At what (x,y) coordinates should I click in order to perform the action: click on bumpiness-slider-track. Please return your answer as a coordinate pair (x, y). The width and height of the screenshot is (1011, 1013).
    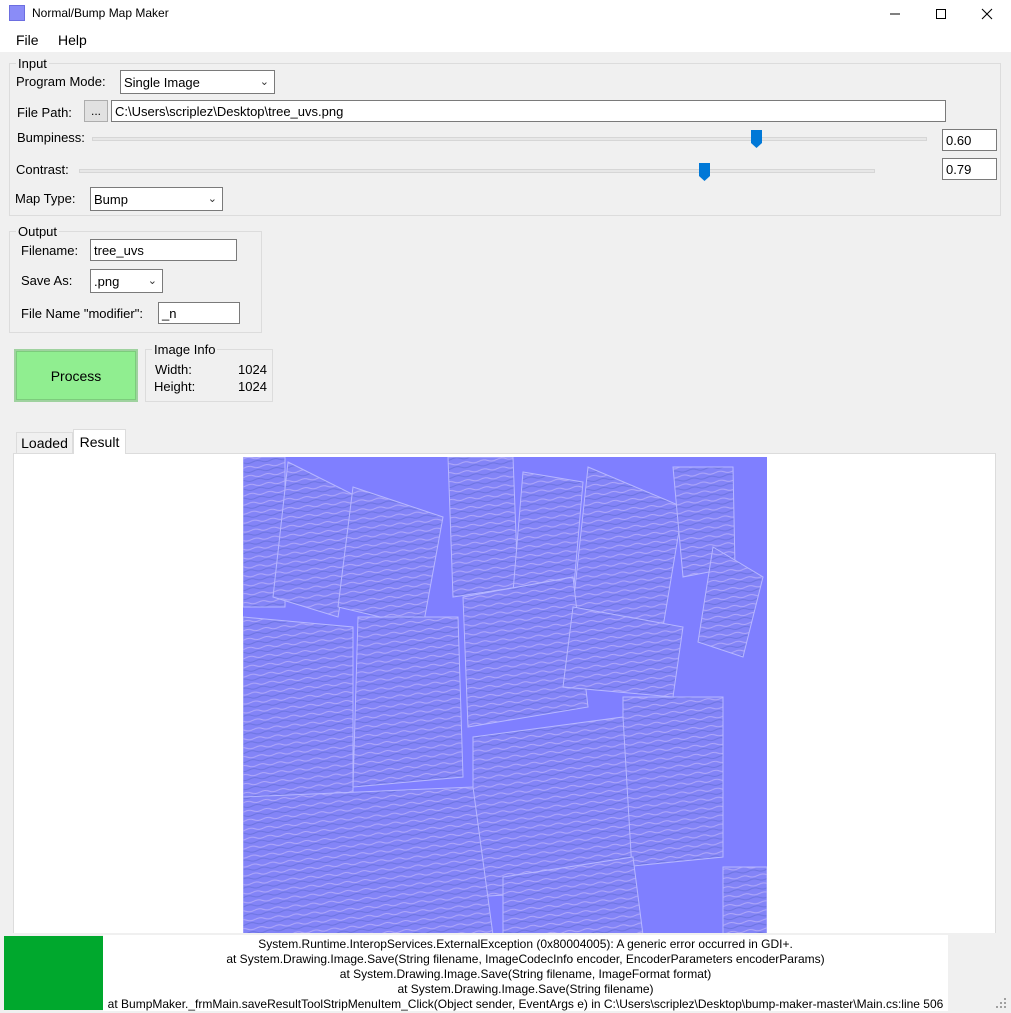
    Looking at the image, I should click on (509, 139).